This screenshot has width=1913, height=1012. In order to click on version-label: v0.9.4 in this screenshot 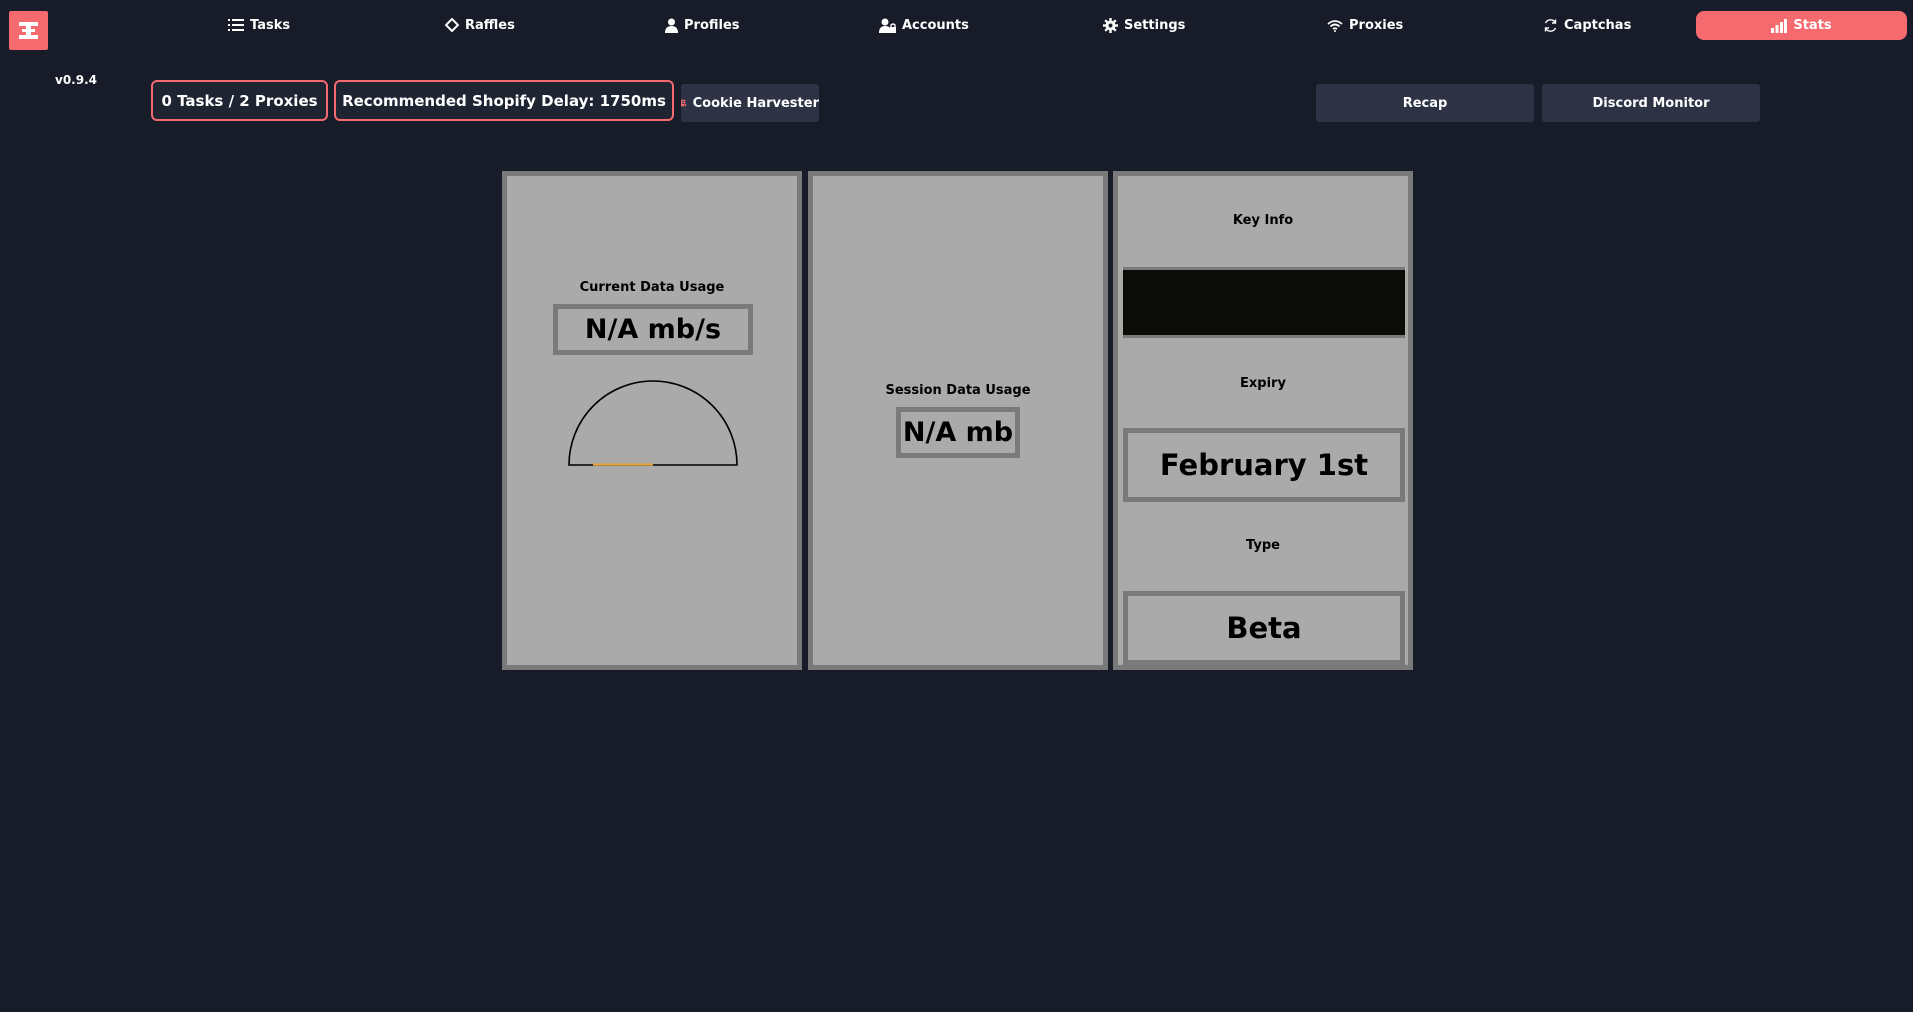, I will do `click(76, 80)`.